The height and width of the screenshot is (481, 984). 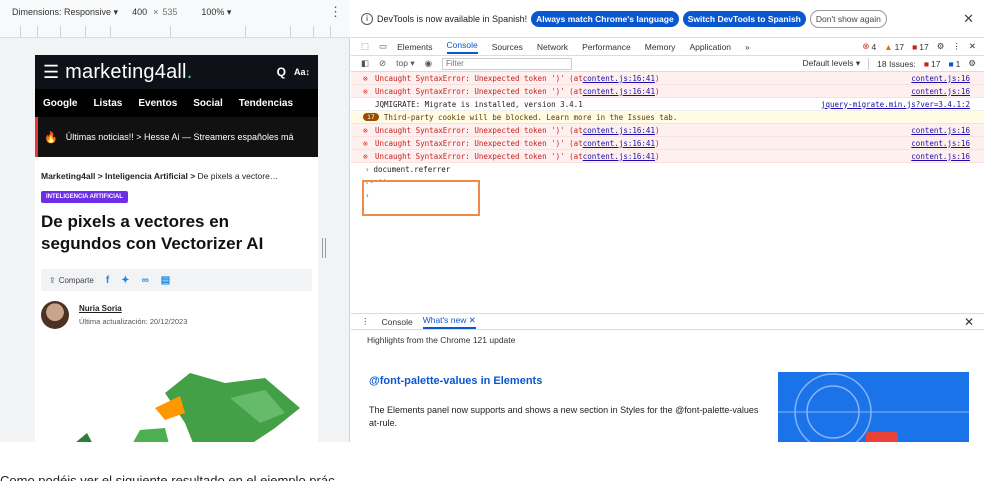 I want to click on prompt-caret-icon: ›, so click(x=367, y=169).